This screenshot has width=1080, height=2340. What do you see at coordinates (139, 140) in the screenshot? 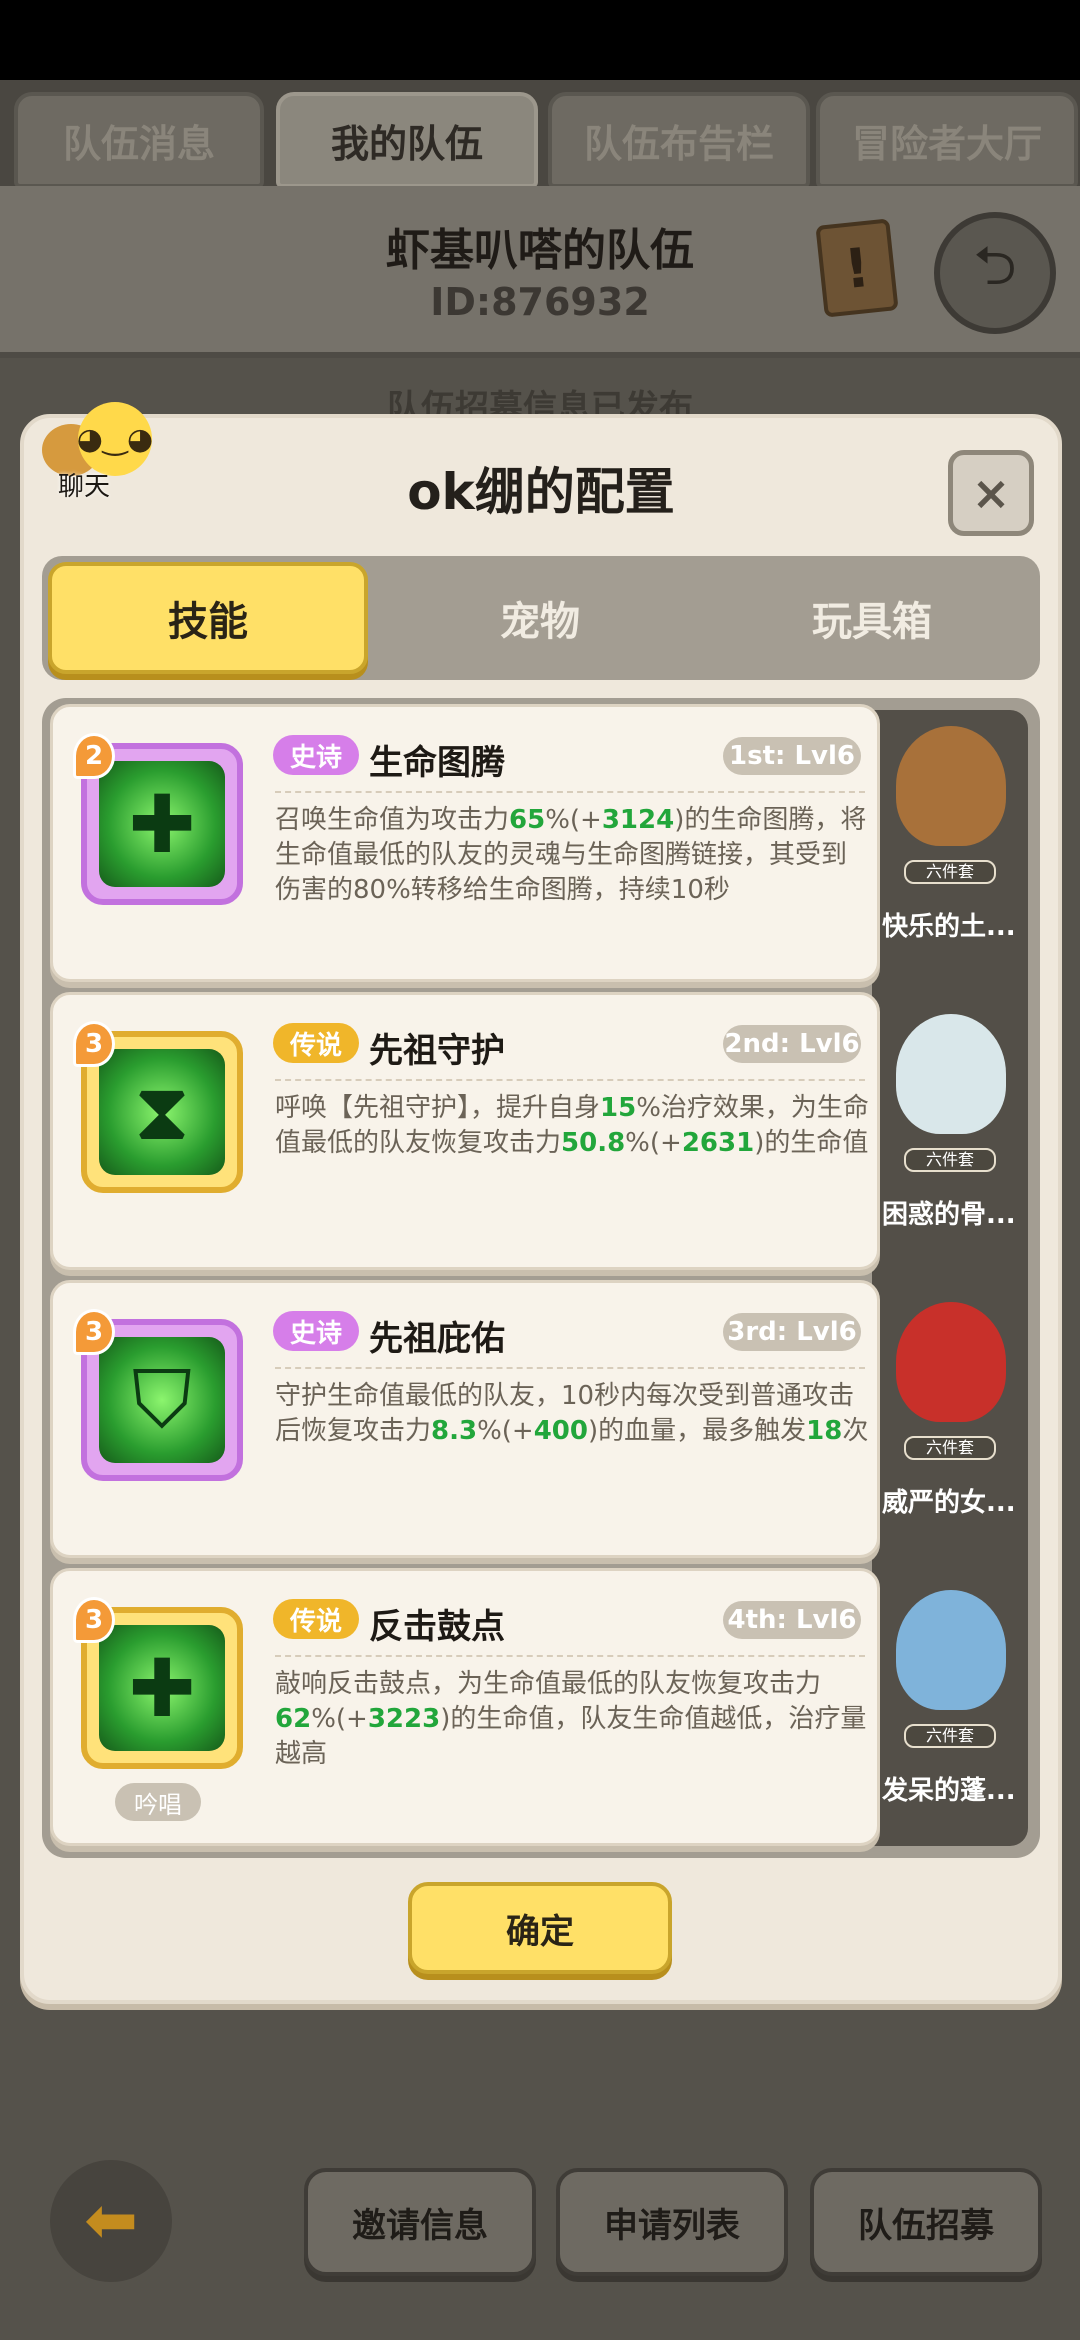
I see `tab-team-messages: 队伍消息` at bounding box center [139, 140].